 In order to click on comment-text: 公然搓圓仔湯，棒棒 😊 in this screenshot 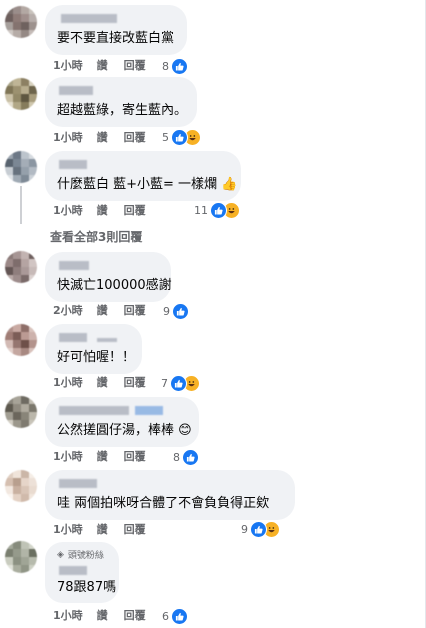, I will do `click(124, 430)`.